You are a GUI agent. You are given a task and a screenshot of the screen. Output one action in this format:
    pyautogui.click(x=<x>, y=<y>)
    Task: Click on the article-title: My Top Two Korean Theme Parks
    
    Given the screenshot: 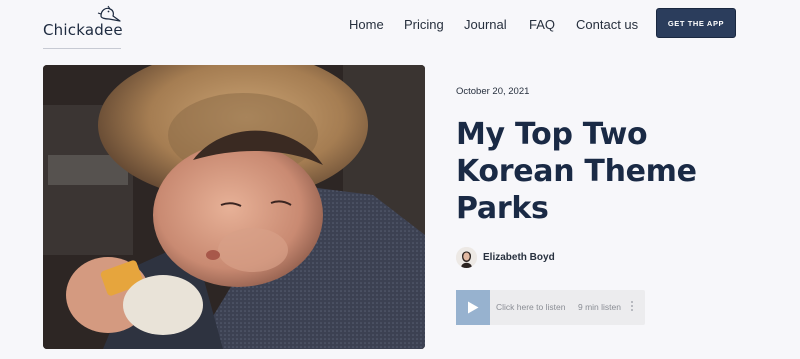 What is the action you would take?
    pyautogui.click(x=576, y=171)
    